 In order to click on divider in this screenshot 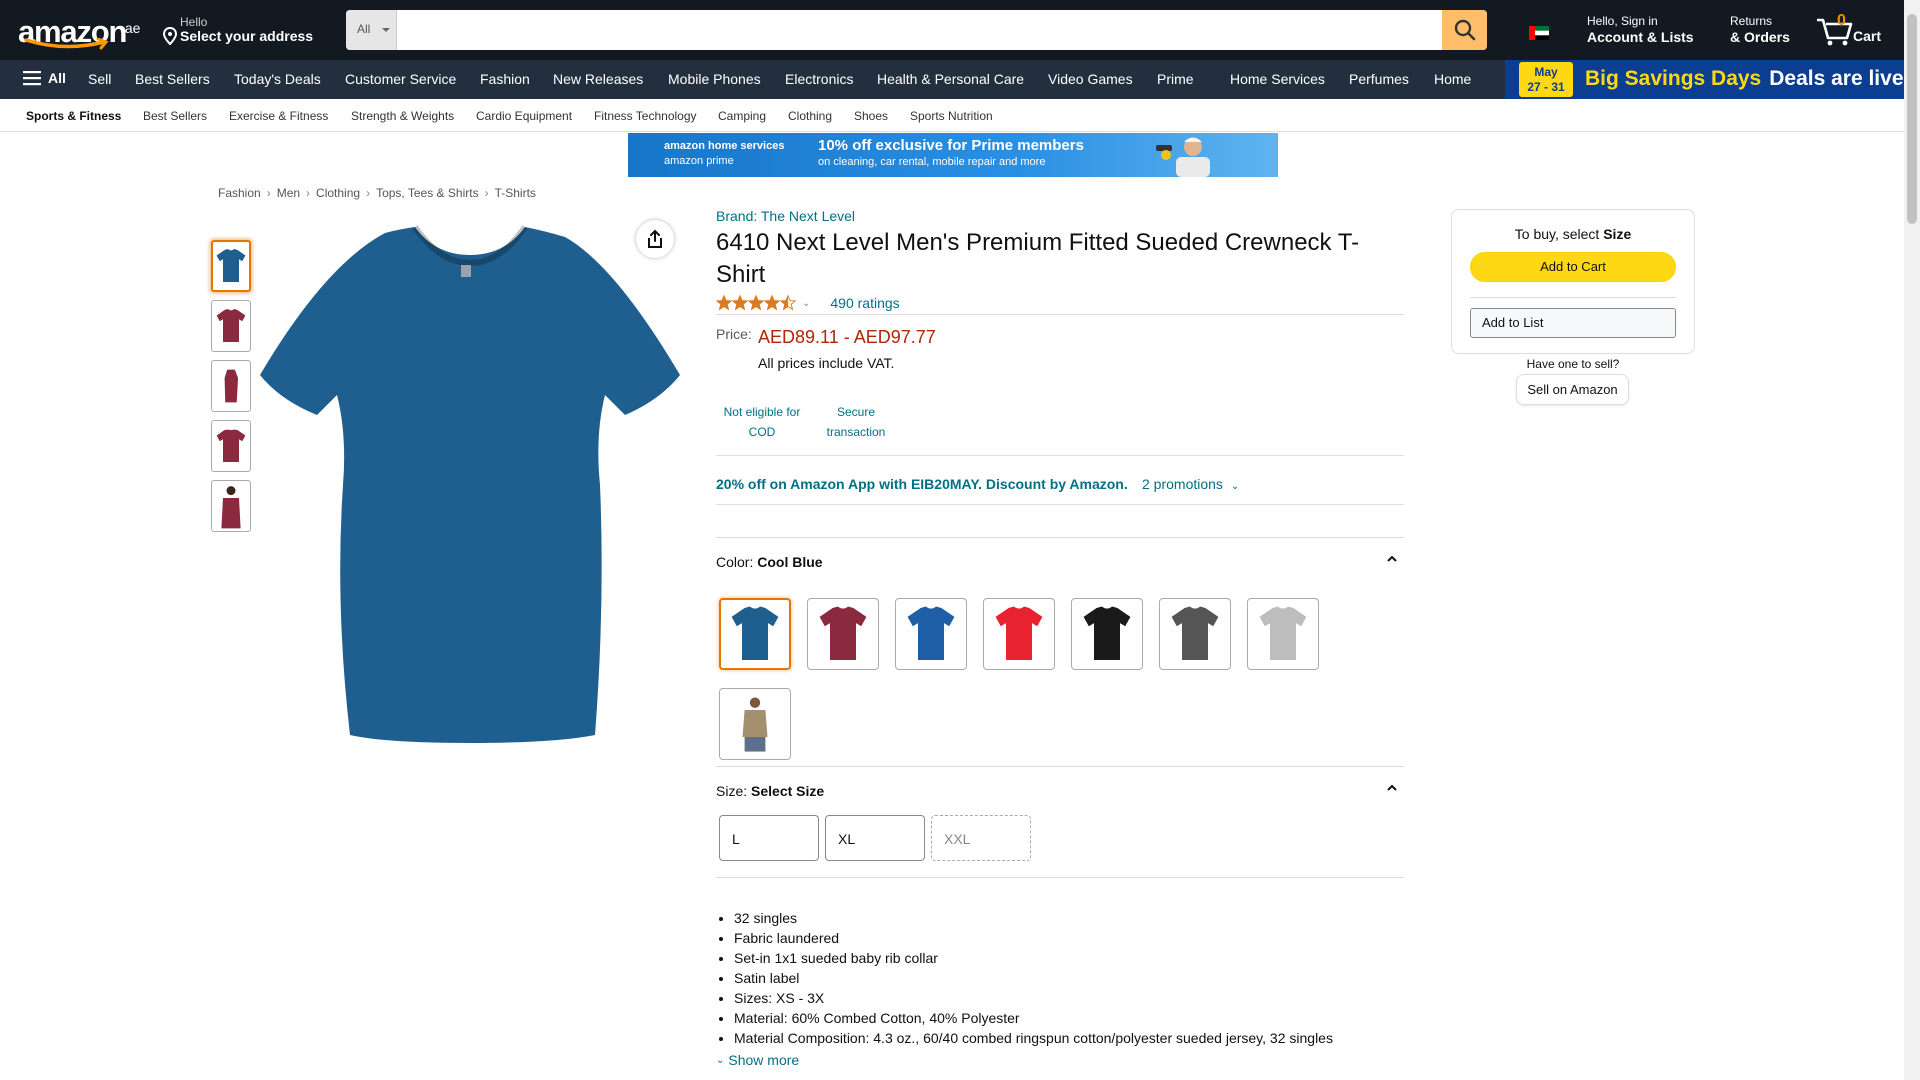, I will do `click(1060, 877)`.